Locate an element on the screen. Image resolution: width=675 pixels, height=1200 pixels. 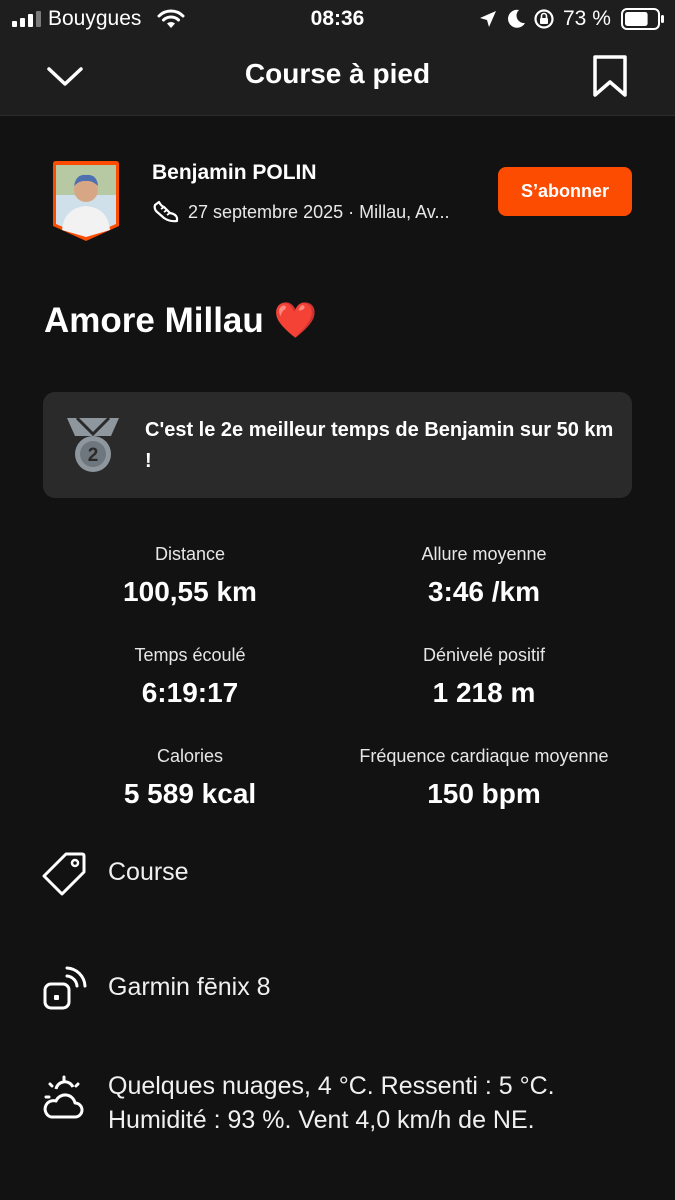
stat-average-pace: Allure moyenne 3:46 /km is located at coordinates (484, 576).